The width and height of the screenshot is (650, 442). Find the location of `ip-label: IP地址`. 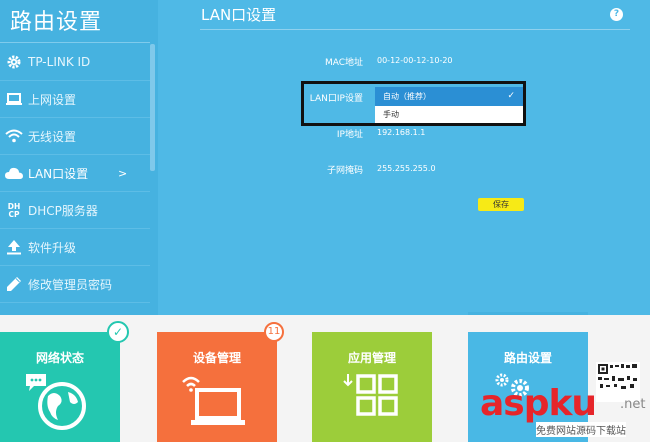

ip-label: IP地址 is located at coordinates (349, 135).